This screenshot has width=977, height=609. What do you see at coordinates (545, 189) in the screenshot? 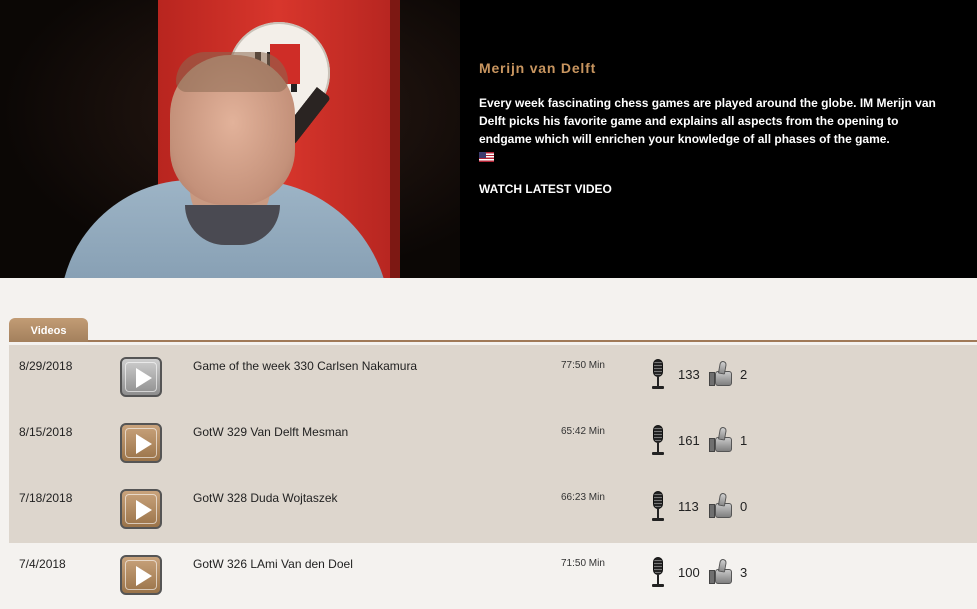
I see `watch-latest-video-link: WATCH LATEST VIDEO` at bounding box center [545, 189].